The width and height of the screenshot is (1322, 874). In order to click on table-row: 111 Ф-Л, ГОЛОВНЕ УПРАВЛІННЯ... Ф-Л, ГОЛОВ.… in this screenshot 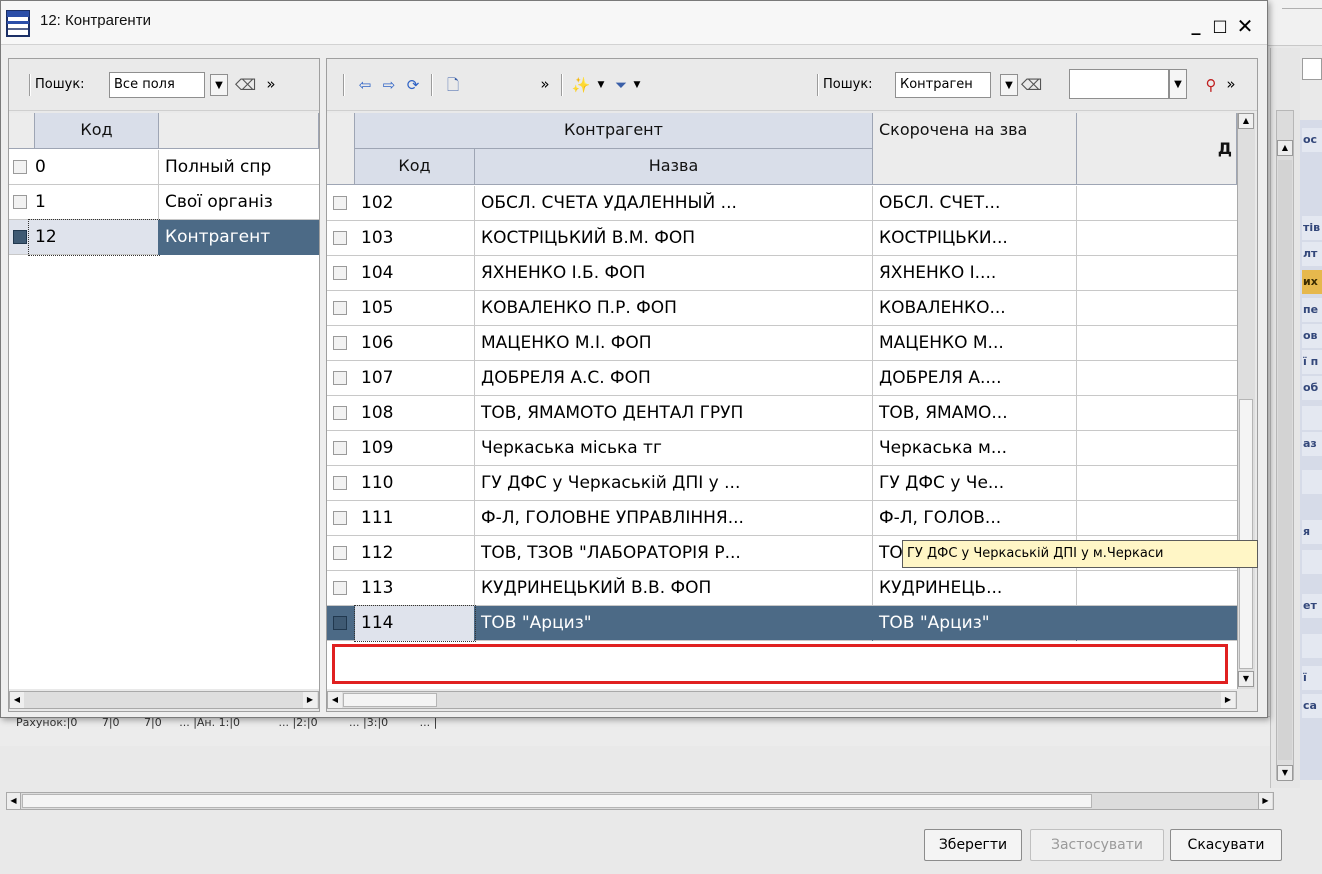, I will do `click(782, 518)`.